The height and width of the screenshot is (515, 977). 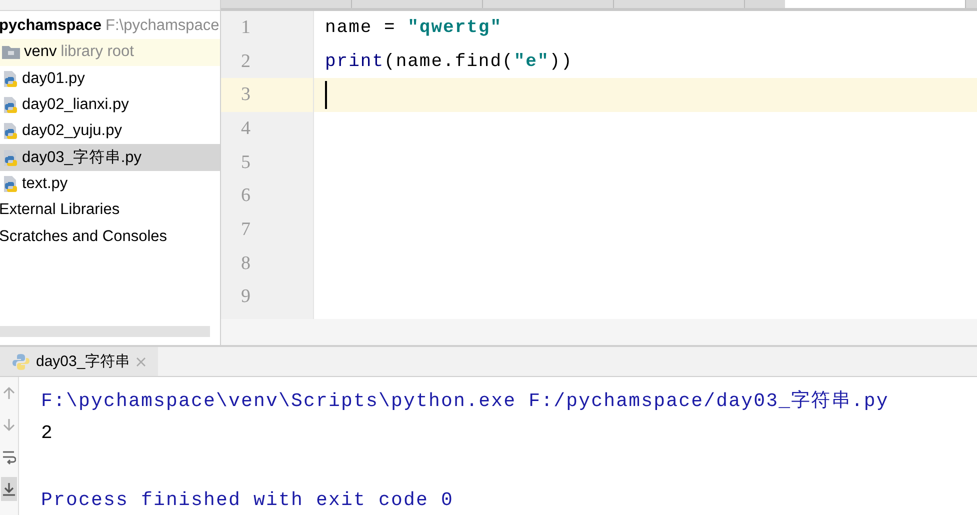 I want to click on tree-item: pychamspace F:\pychamspace, so click(x=110, y=26).